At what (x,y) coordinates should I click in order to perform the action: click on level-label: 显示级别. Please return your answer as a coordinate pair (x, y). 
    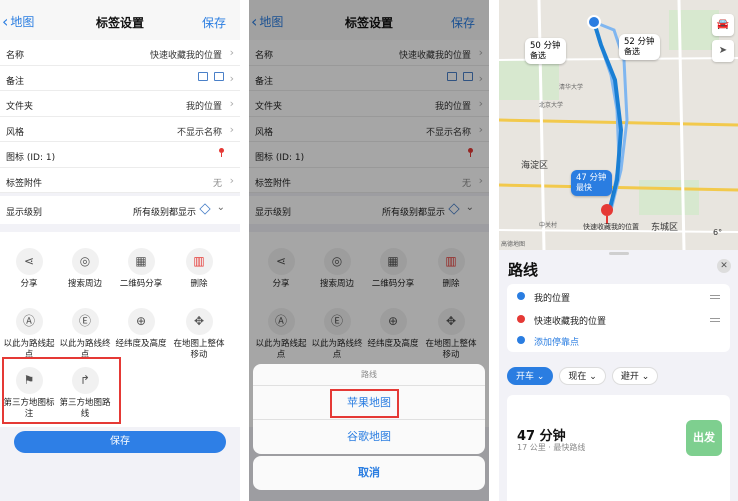
    Looking at the image, I should click on (24, 213).